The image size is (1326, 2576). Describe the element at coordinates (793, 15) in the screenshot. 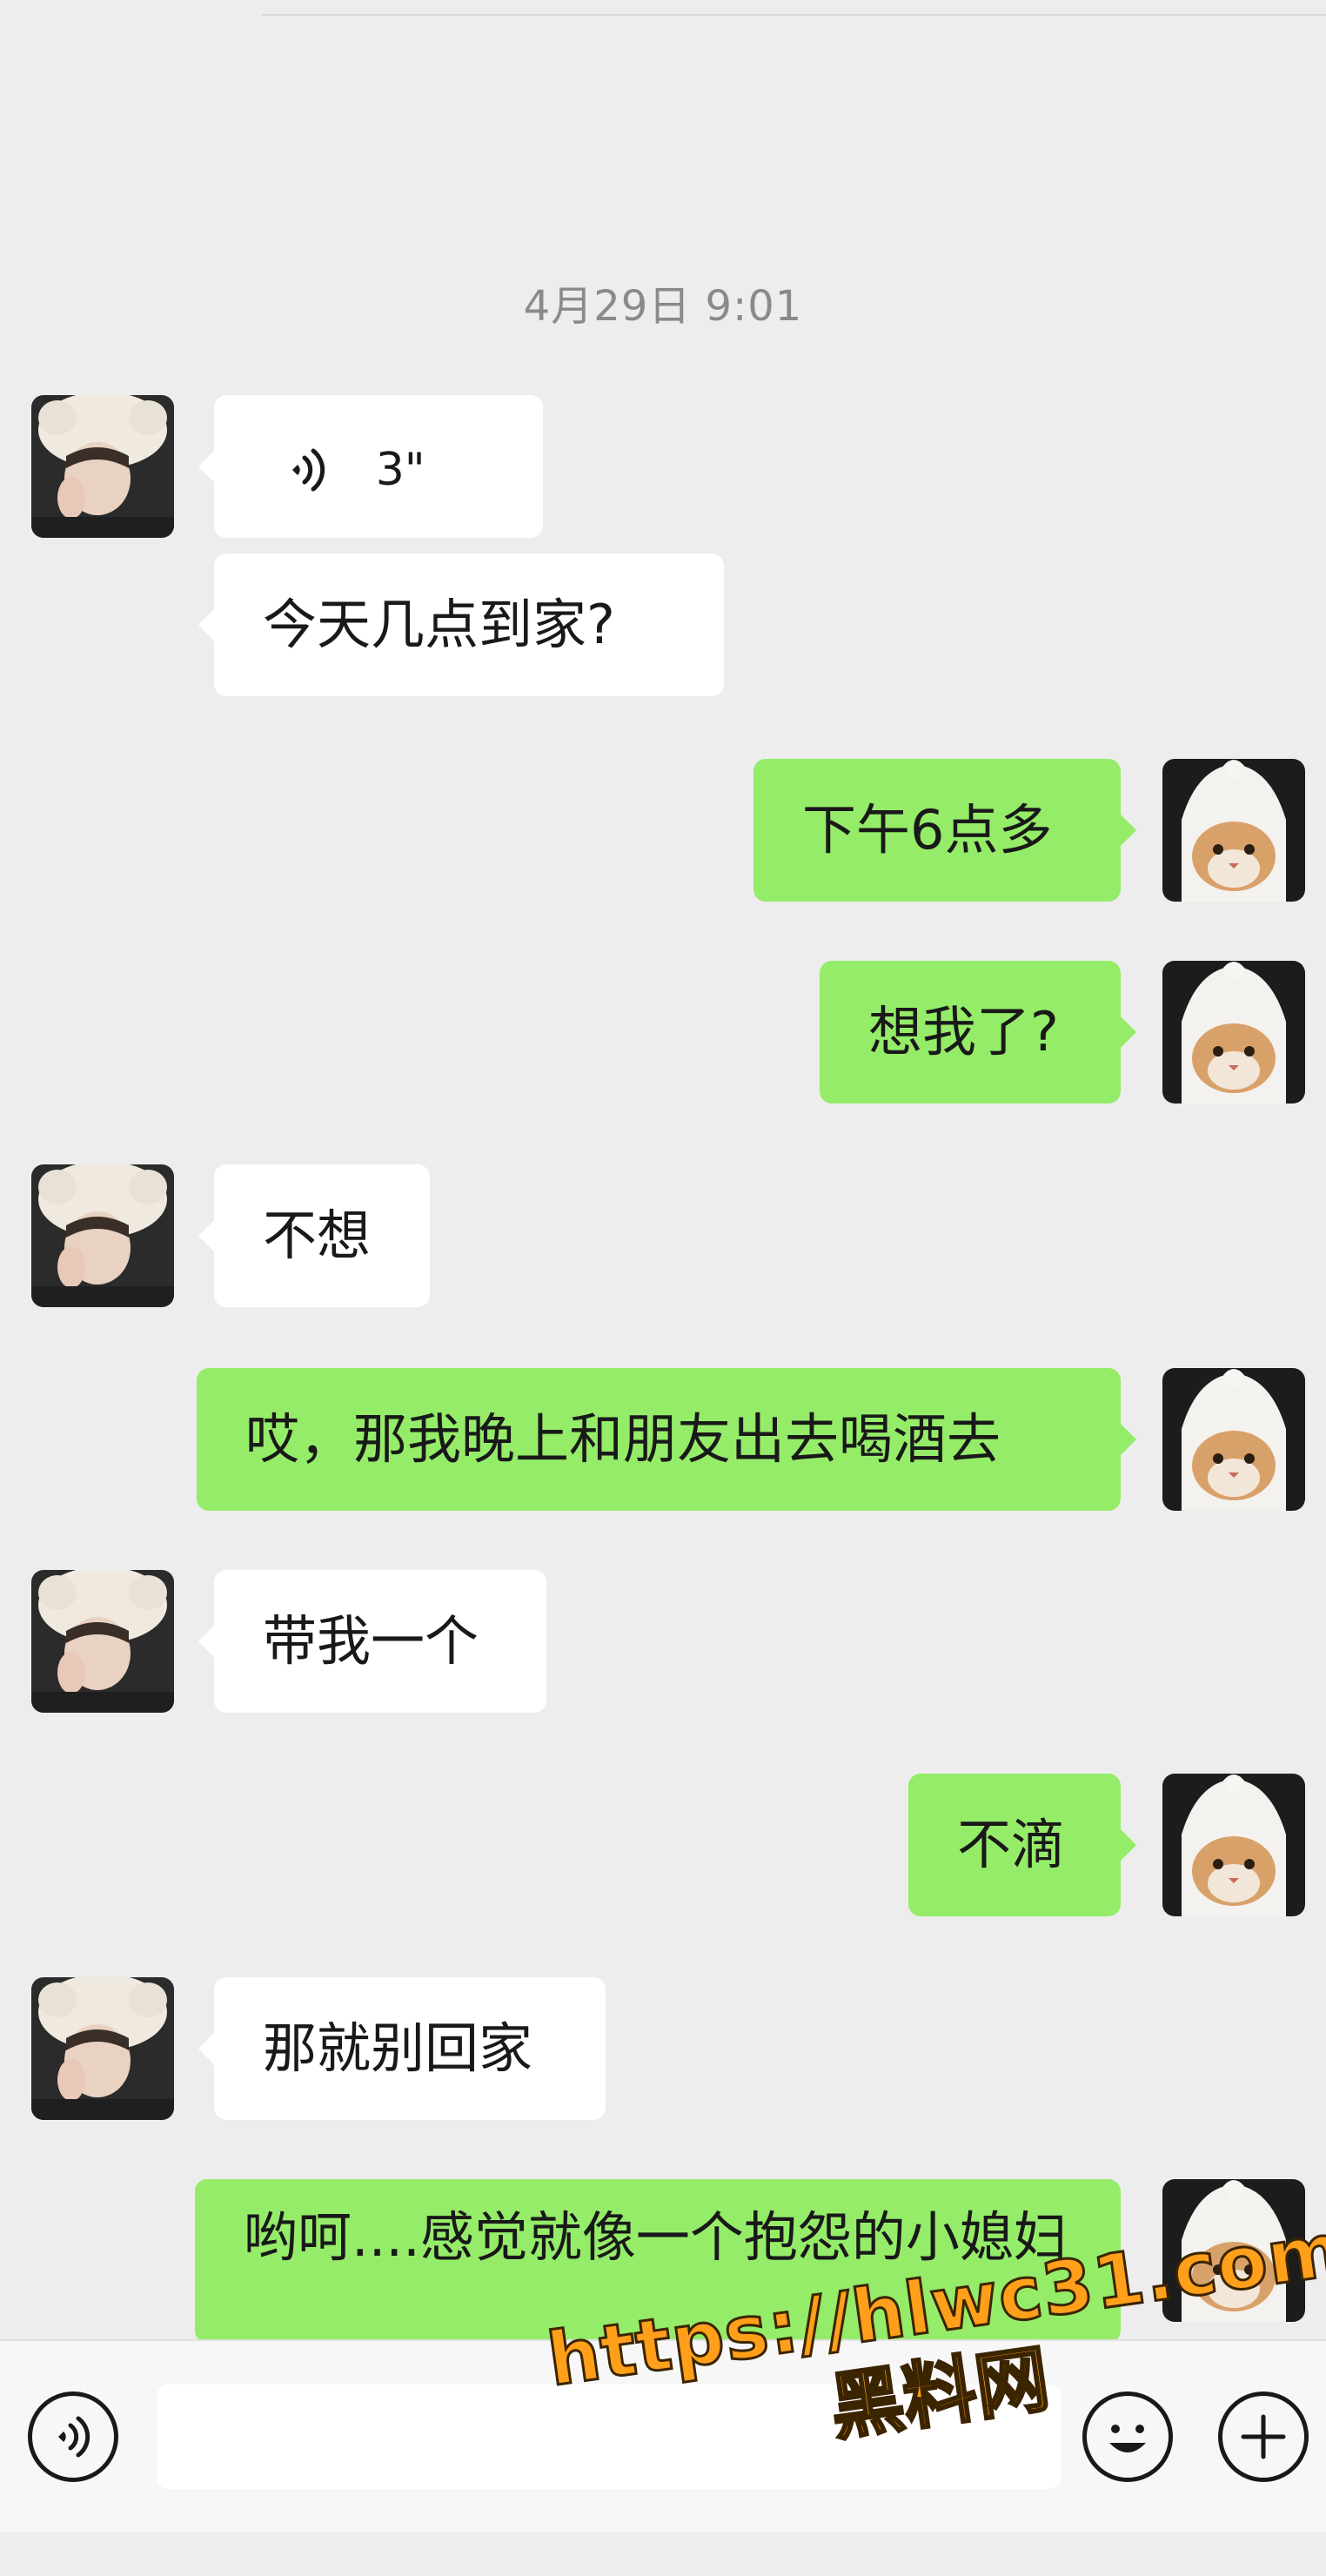

I see `top-divider` at that location.